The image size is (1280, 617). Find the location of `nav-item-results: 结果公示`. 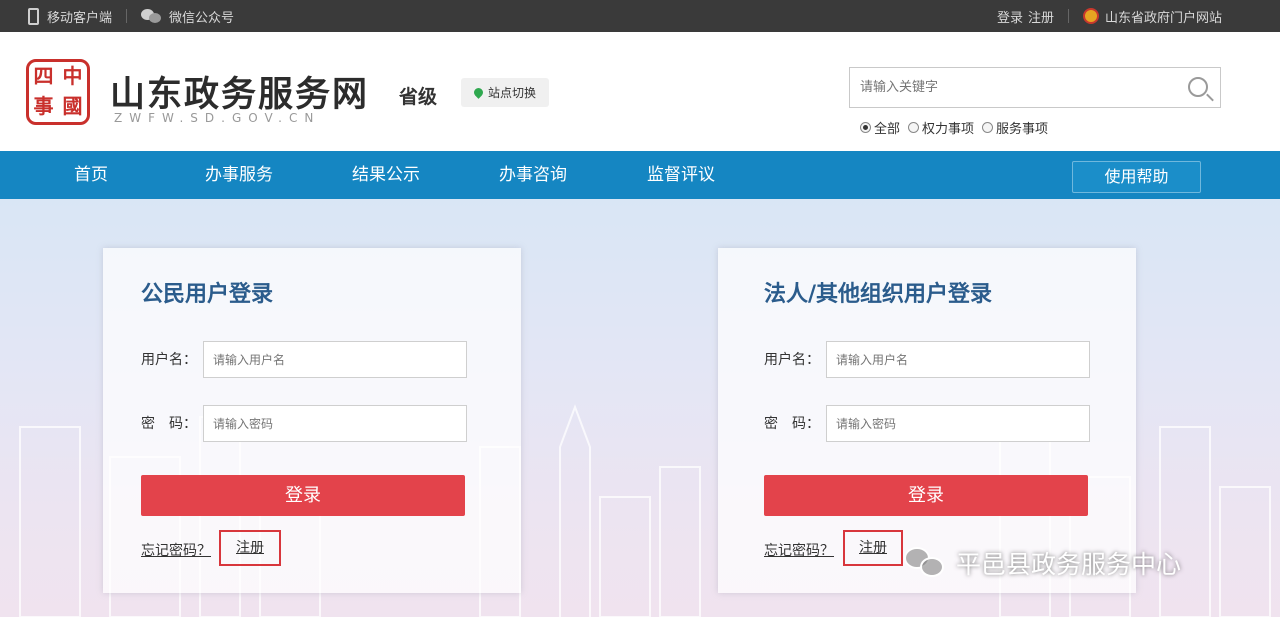

nav-item-results: 结果公示 is located at coordinates (386, 175).